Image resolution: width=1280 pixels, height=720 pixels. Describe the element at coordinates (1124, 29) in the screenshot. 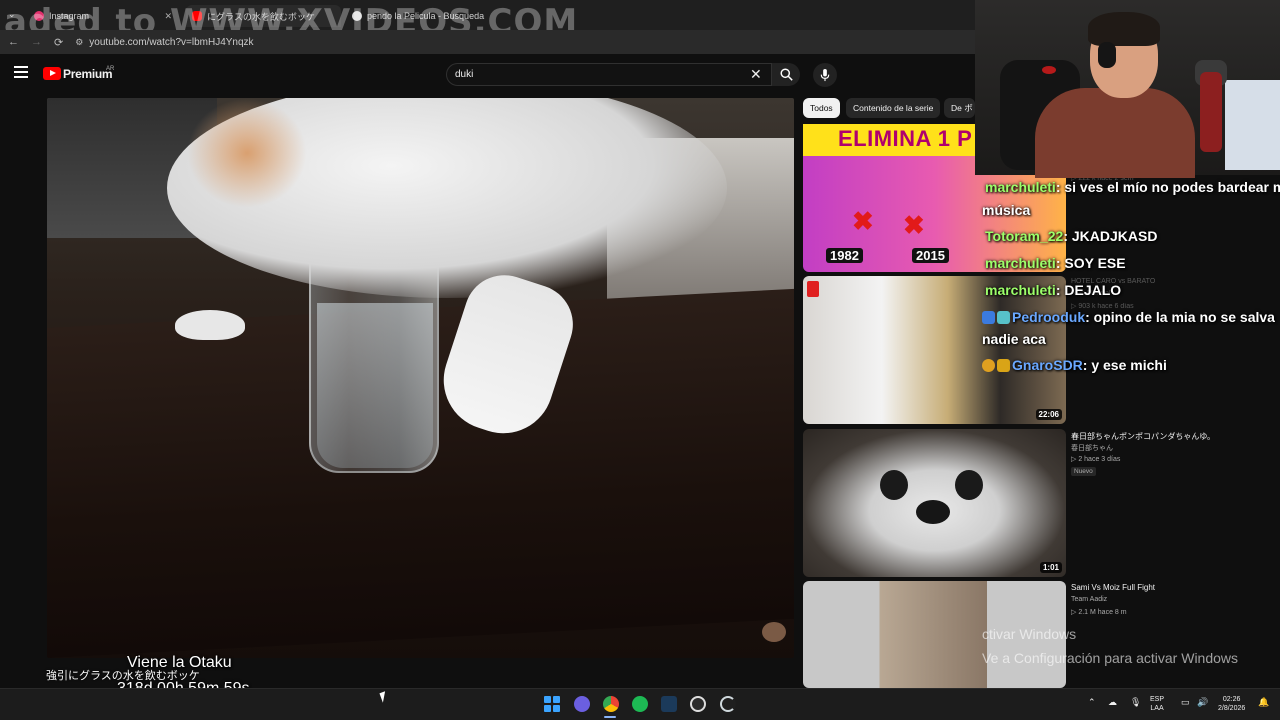

I see `webcam-person-hair` at that location.